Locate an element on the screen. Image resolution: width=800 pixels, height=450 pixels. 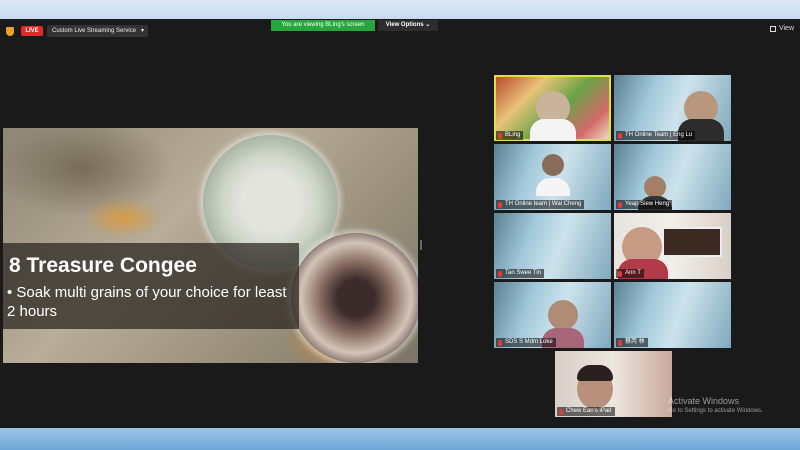
view-options-button: View Options ⌄ is located at coordinates (408, 25).